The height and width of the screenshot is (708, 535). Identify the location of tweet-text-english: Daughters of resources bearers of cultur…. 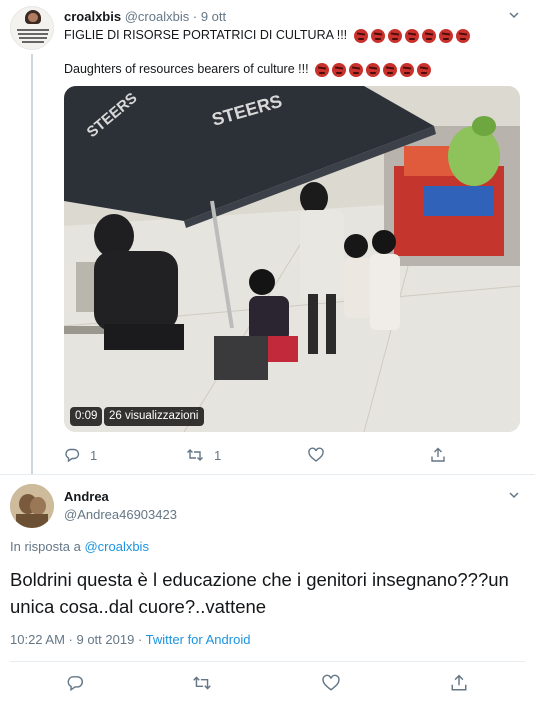
(248, 69).